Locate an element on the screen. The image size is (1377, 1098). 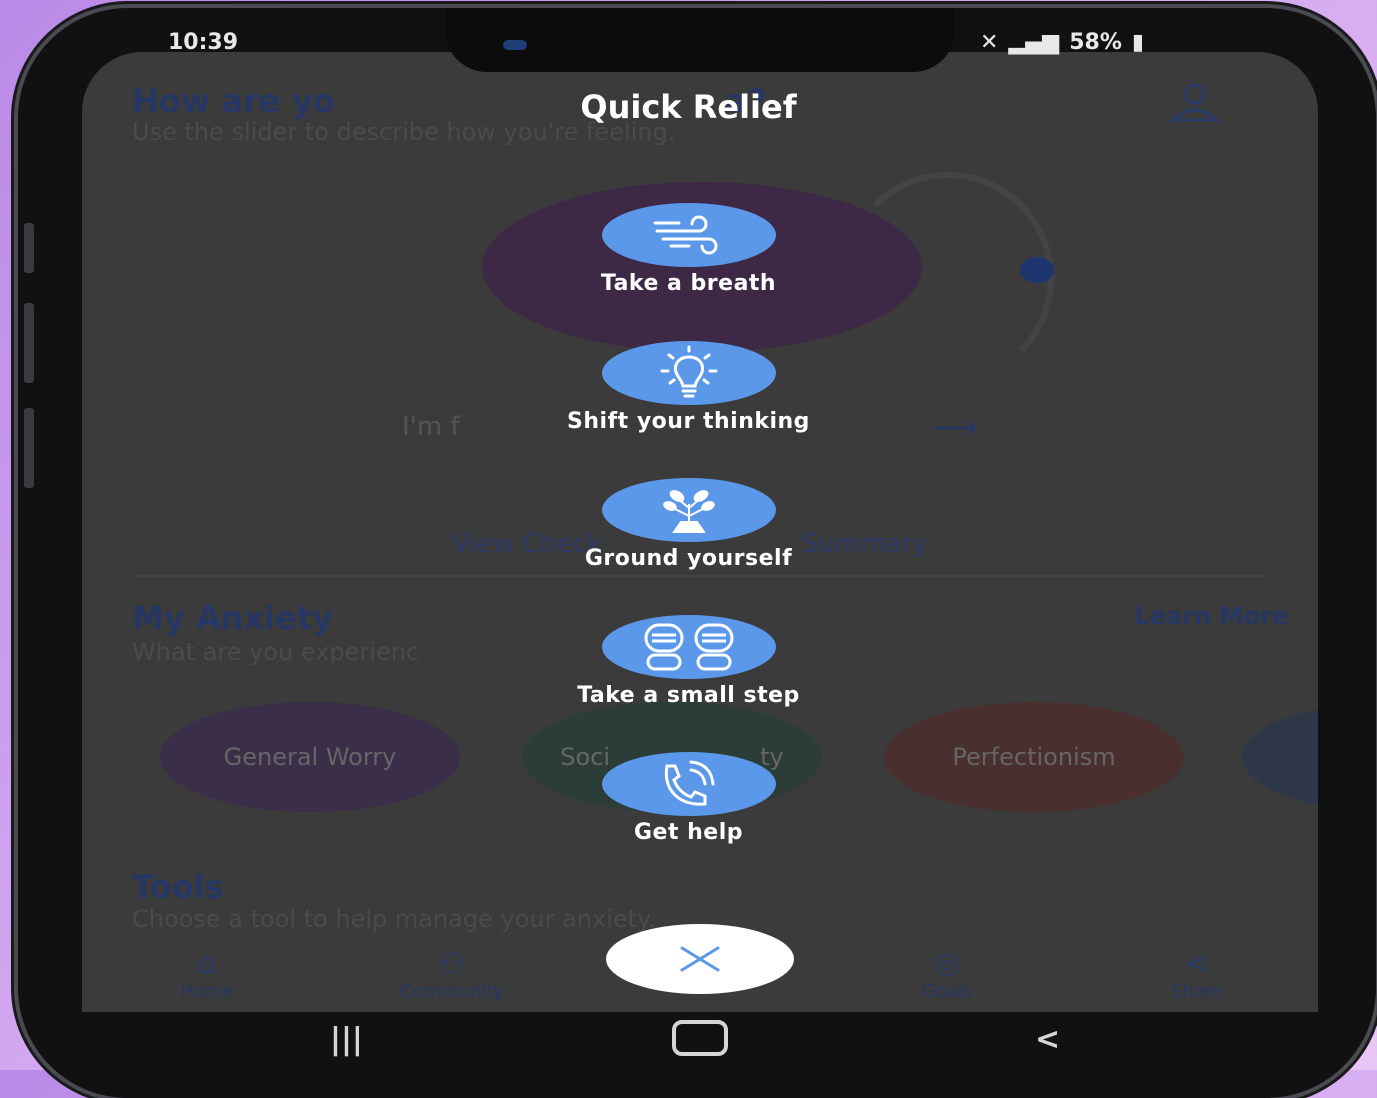
divider is located at coordinates (700, 576).